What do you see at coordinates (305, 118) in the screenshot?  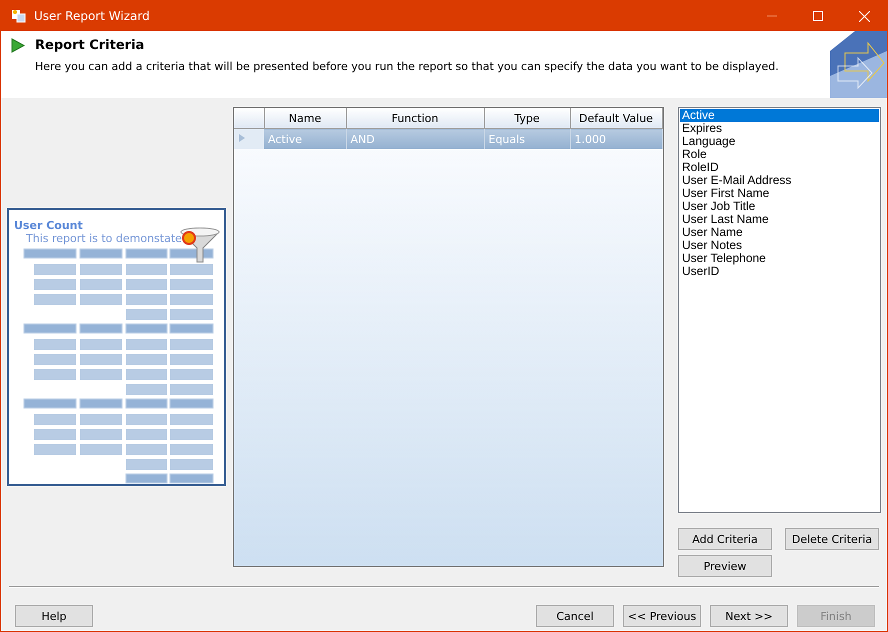 I see `column-header: Name` at bounding box center [305, 118].